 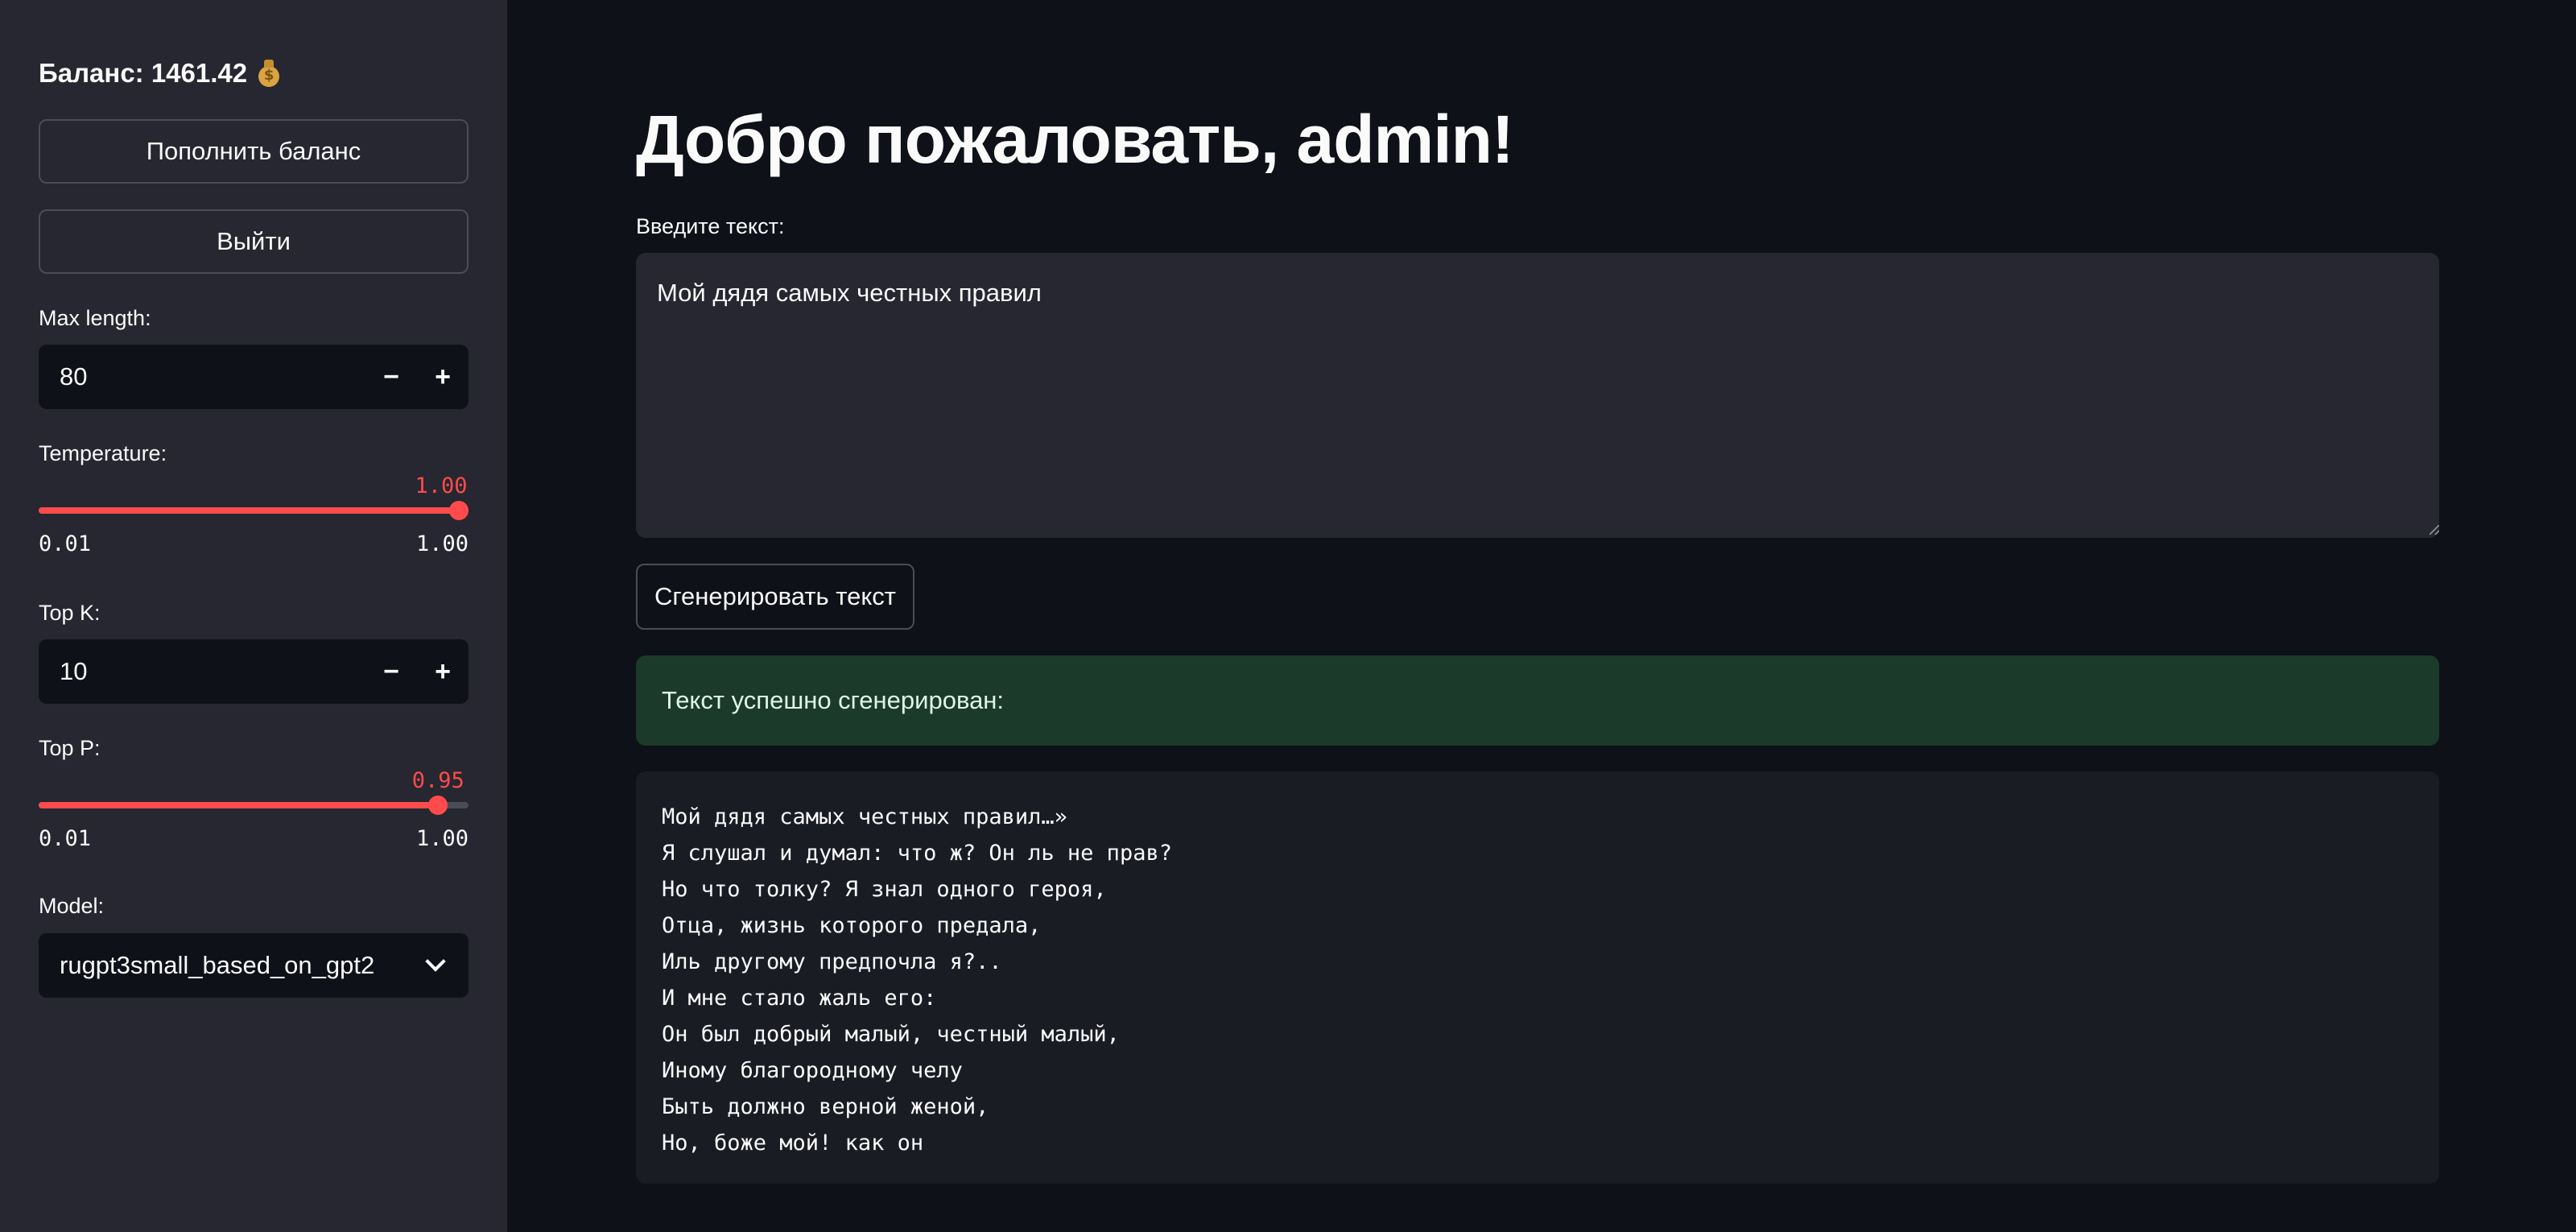 What do you see at coordinates (65, 838) in the screenshot?
I see `top-p-min-label: 0.01` at bounding box center [65, 838].